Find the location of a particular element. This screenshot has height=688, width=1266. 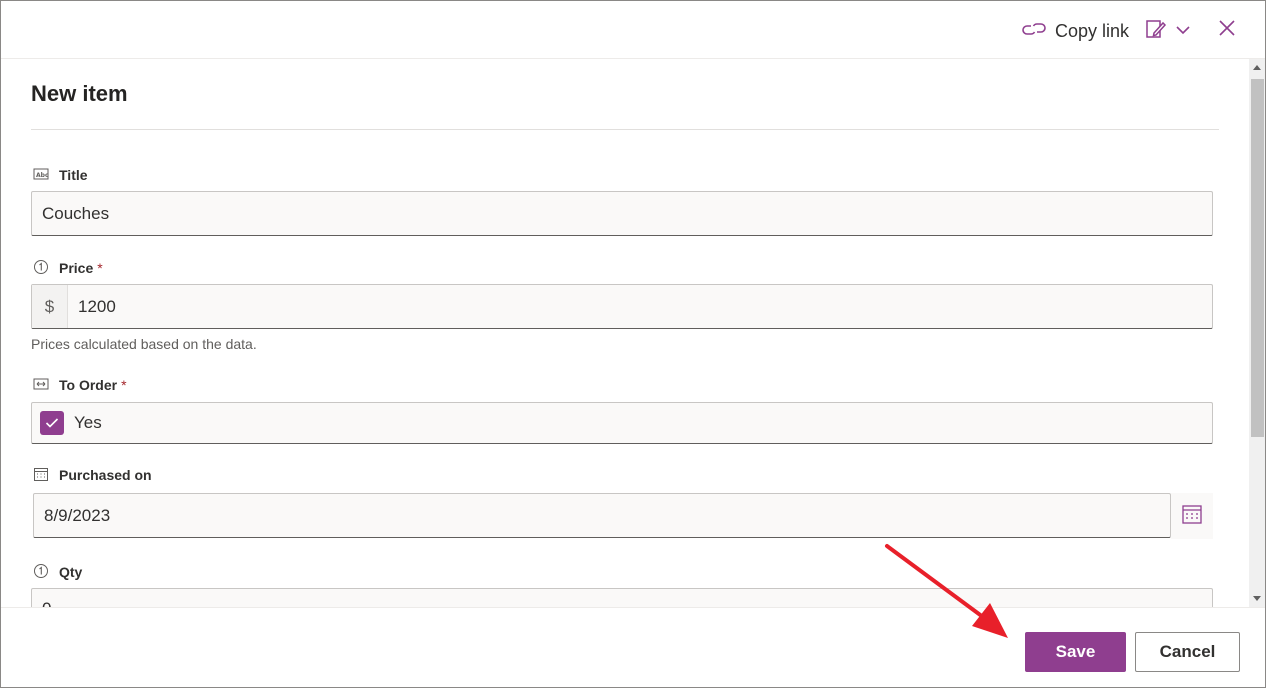

scroll-up-arrow-icon is located at coordinates (1257, 67).